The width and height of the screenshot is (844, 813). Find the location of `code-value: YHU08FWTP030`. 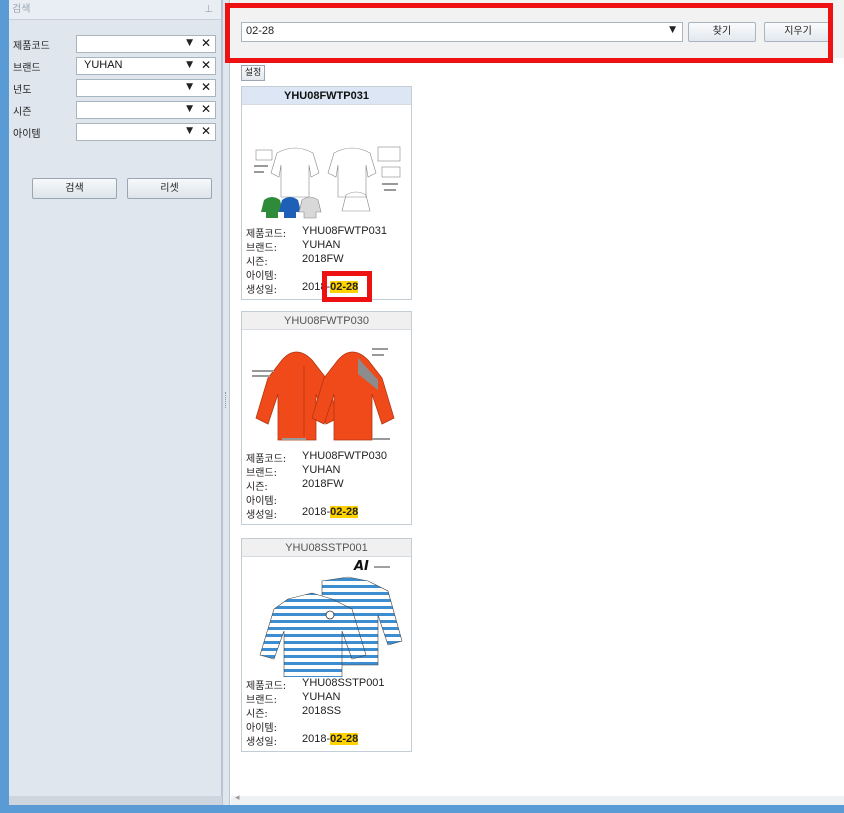

code-value: YHU08FWTP030 is located at coordinates (344, 456).